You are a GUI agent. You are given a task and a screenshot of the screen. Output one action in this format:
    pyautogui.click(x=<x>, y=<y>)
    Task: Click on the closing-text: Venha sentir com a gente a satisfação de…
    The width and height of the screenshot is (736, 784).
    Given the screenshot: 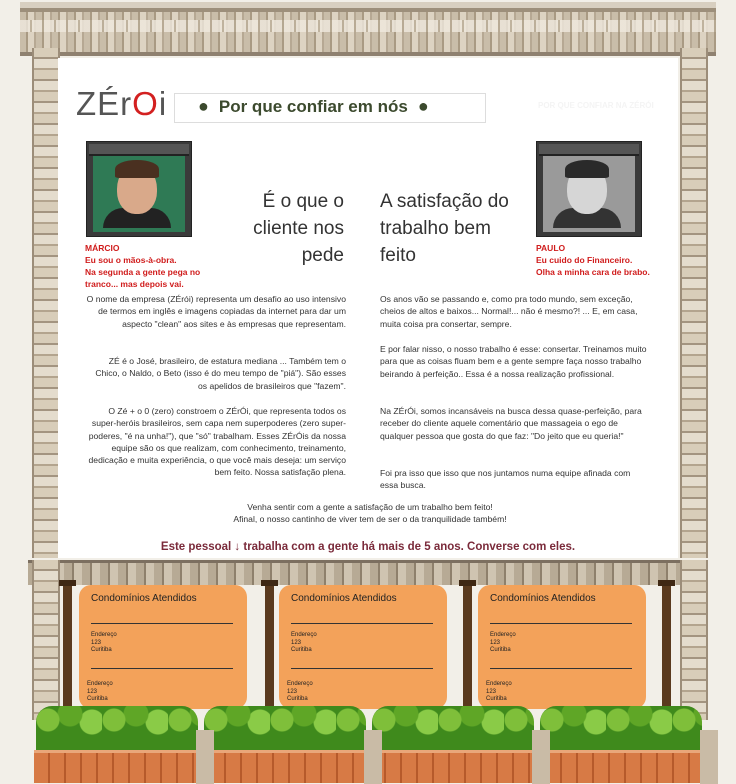 What is the action you would take?
    pyautogui.click(x=370, y=513)
    